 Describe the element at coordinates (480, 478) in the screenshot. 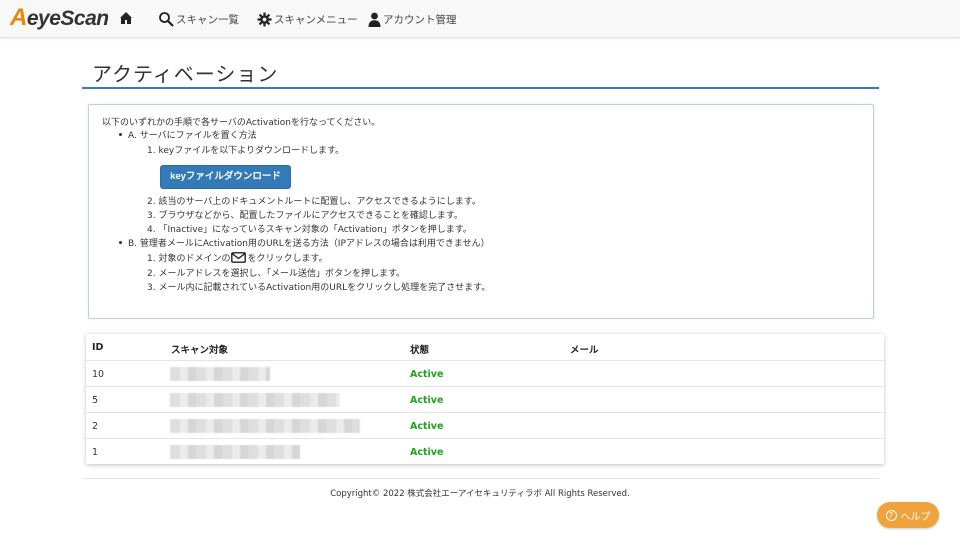

I see `footer-divider` at that location.